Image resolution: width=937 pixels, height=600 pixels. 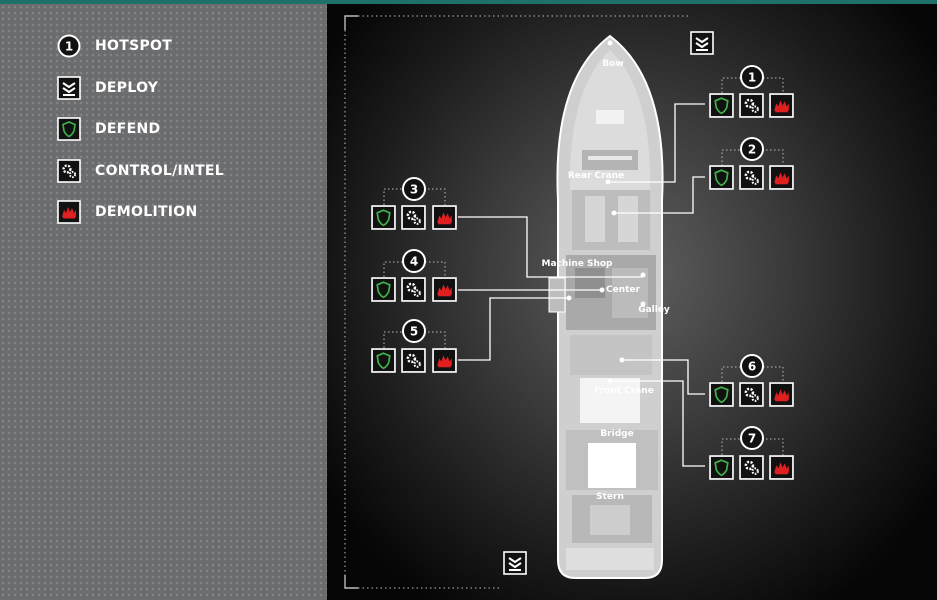 What do you see at coordinates (751, 163) in the screenshot?
I see `hotspot-group-2: 2` at bounding box center [751, 163].